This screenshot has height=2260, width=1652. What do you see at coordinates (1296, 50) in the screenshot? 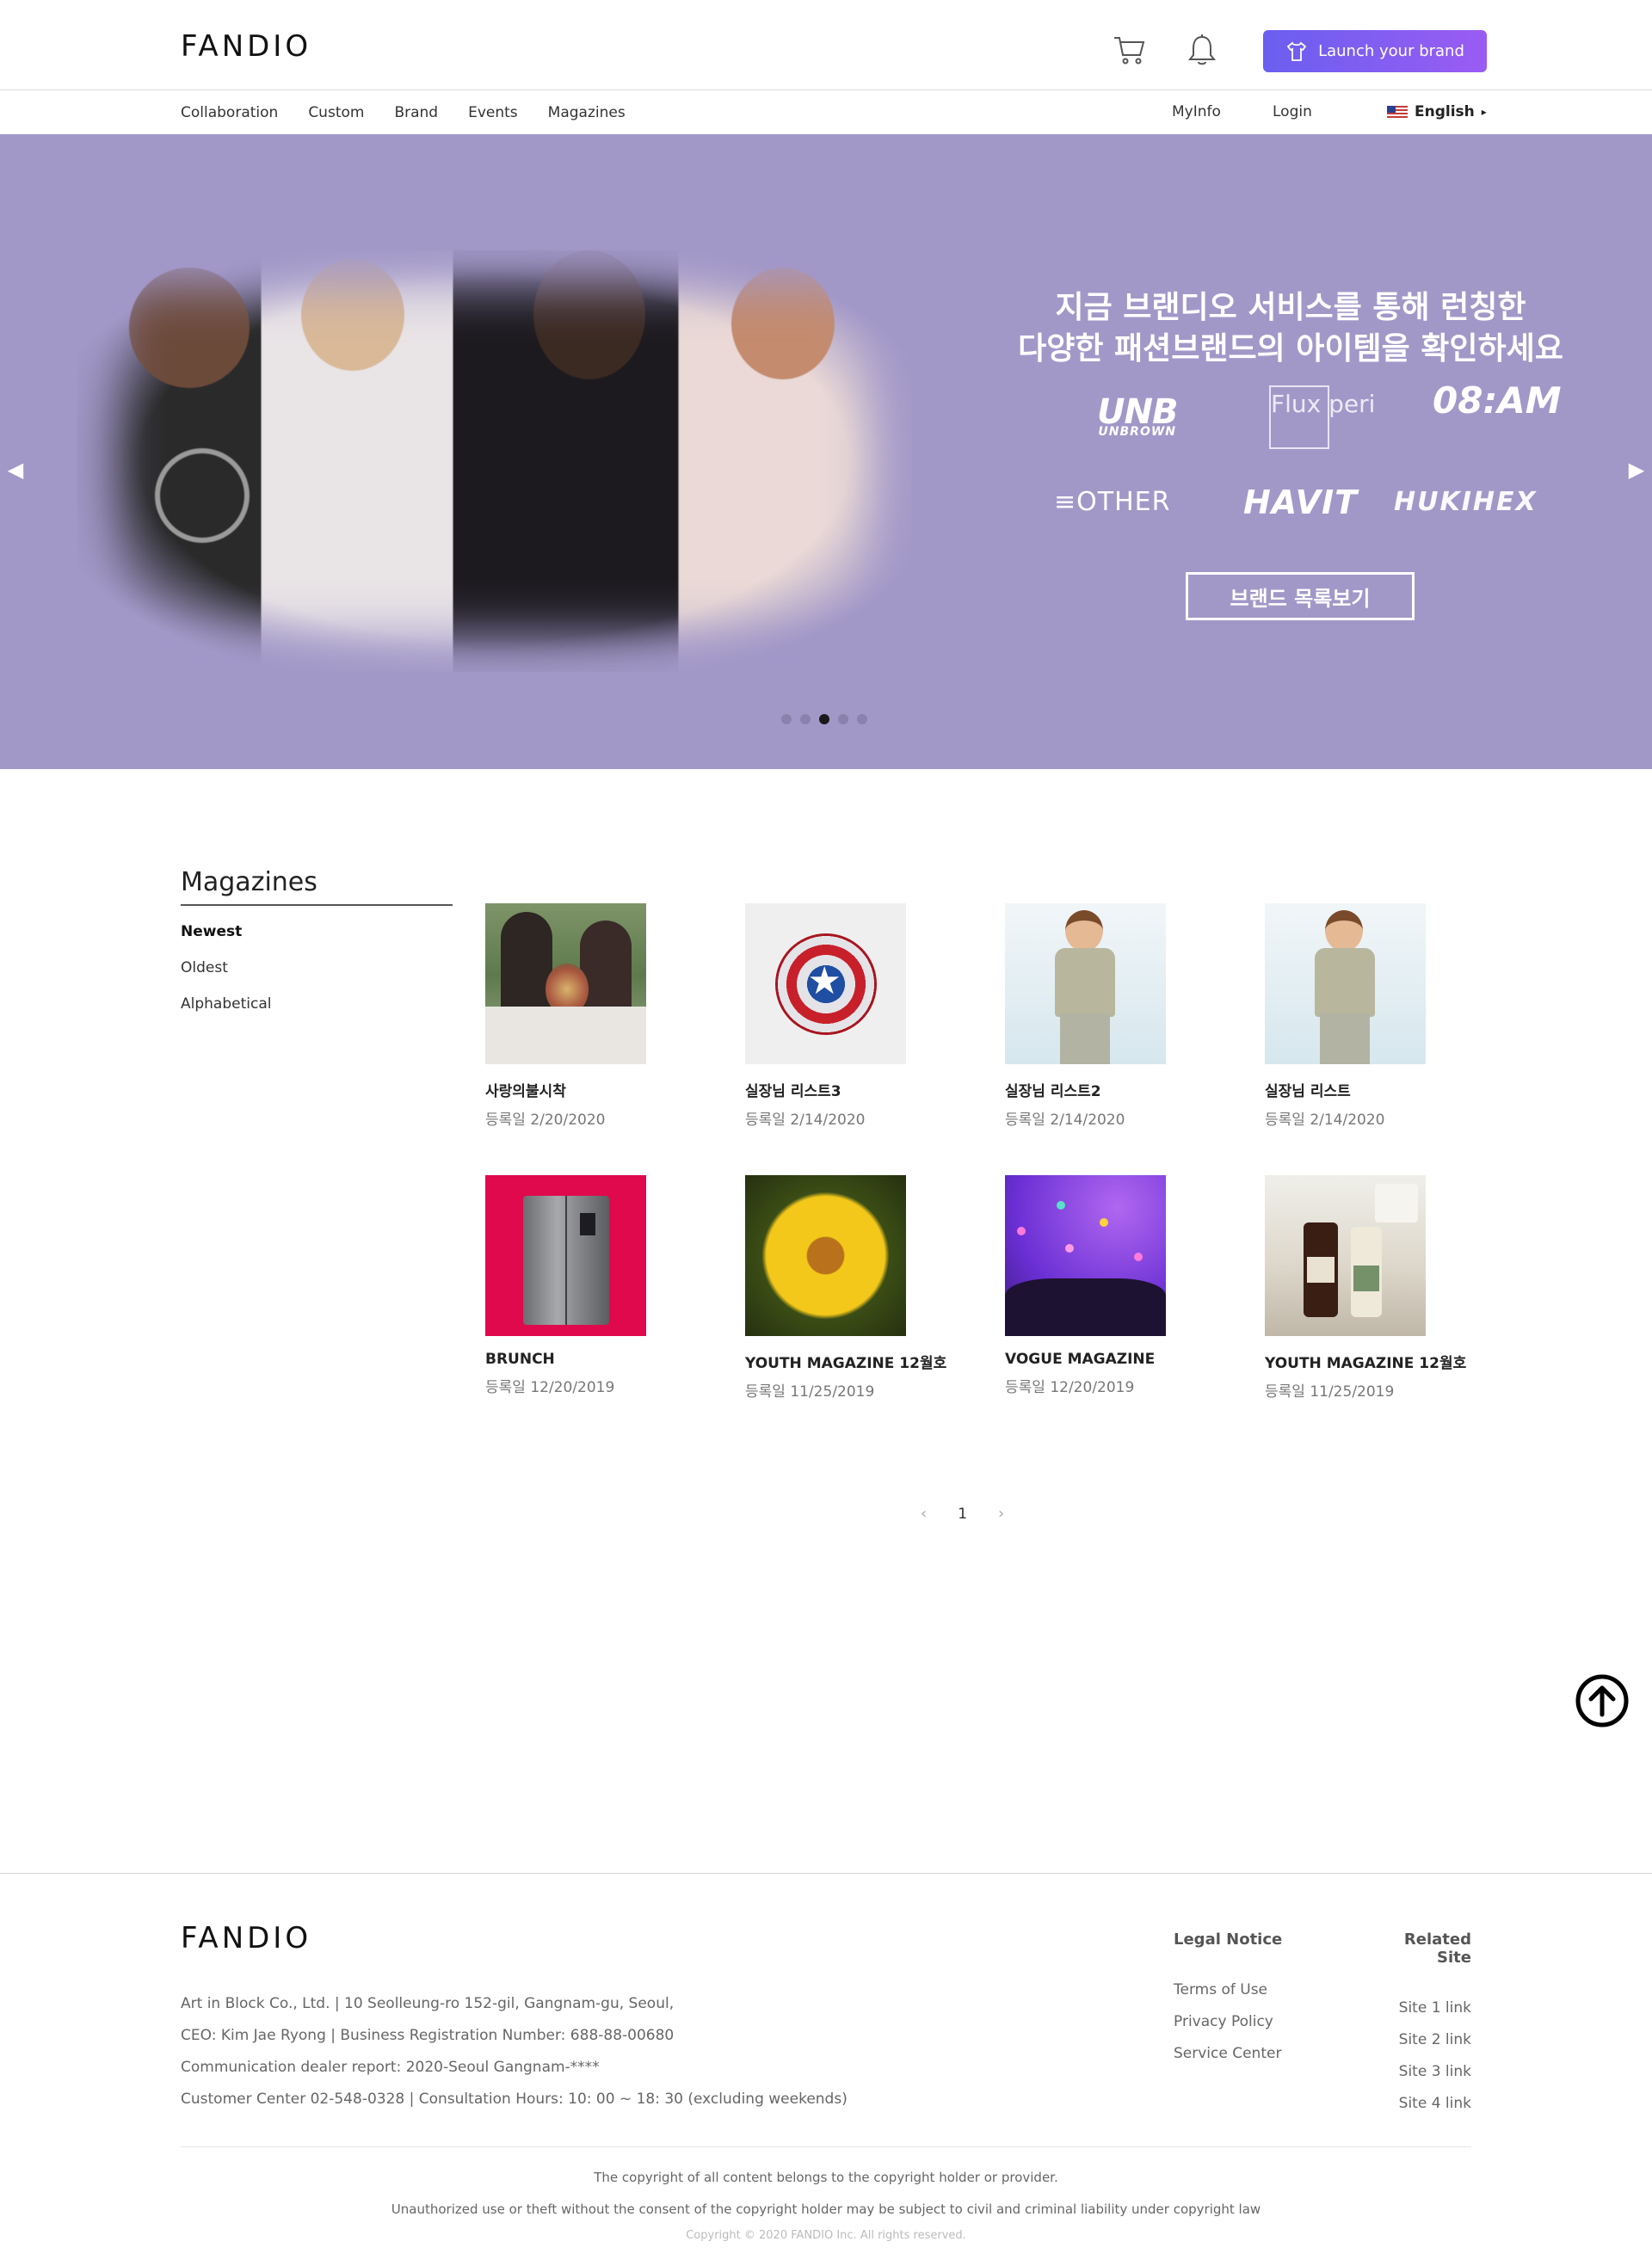
I see `shirt-icon` at bounding box center [1296, 50].